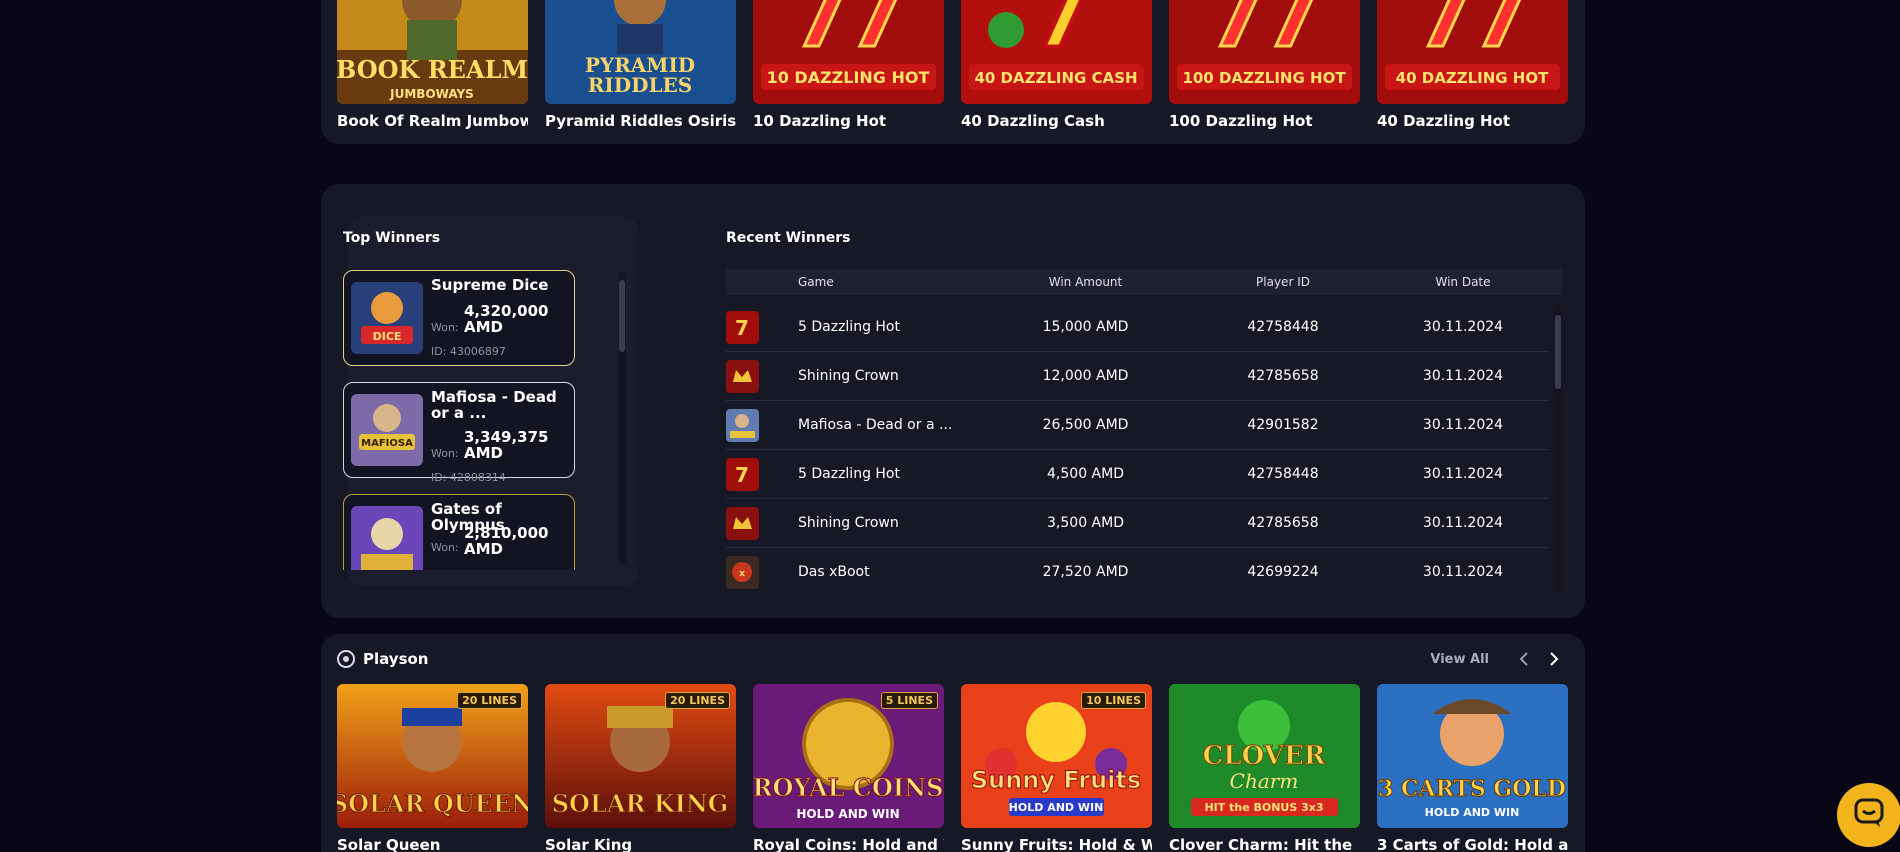  I want to click on top-winner-id: ID: 42808314, so click(468, 477).